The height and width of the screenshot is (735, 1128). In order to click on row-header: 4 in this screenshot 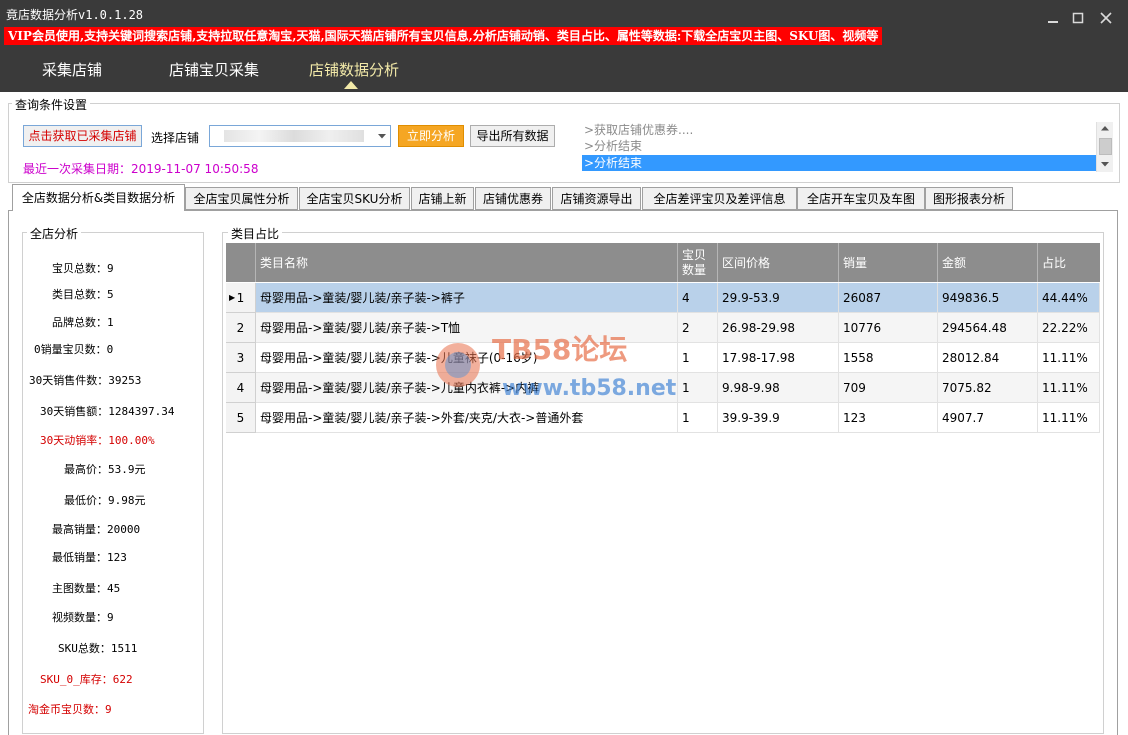, I will do `click(241, 388)`.